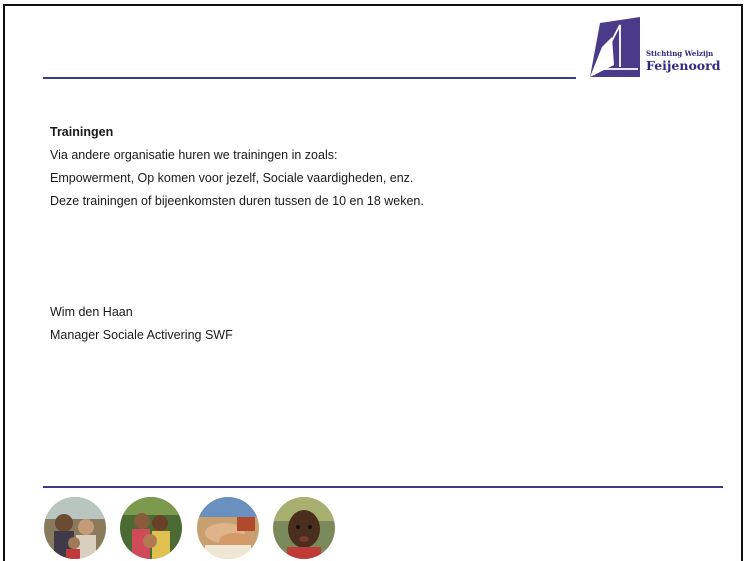 This screenshot has height=561, width=746. What do you see at coordinates (82, 132) in the screenshot?
I see `section-heading: Trainingen` at bounding box center [82, 132].